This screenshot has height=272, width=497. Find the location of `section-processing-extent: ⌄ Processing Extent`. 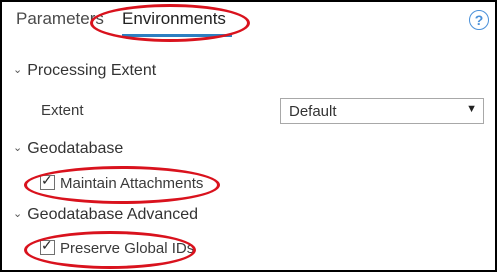

section-processing-extent: ⌄ Processing Extent is located at coordinates (84, 71).